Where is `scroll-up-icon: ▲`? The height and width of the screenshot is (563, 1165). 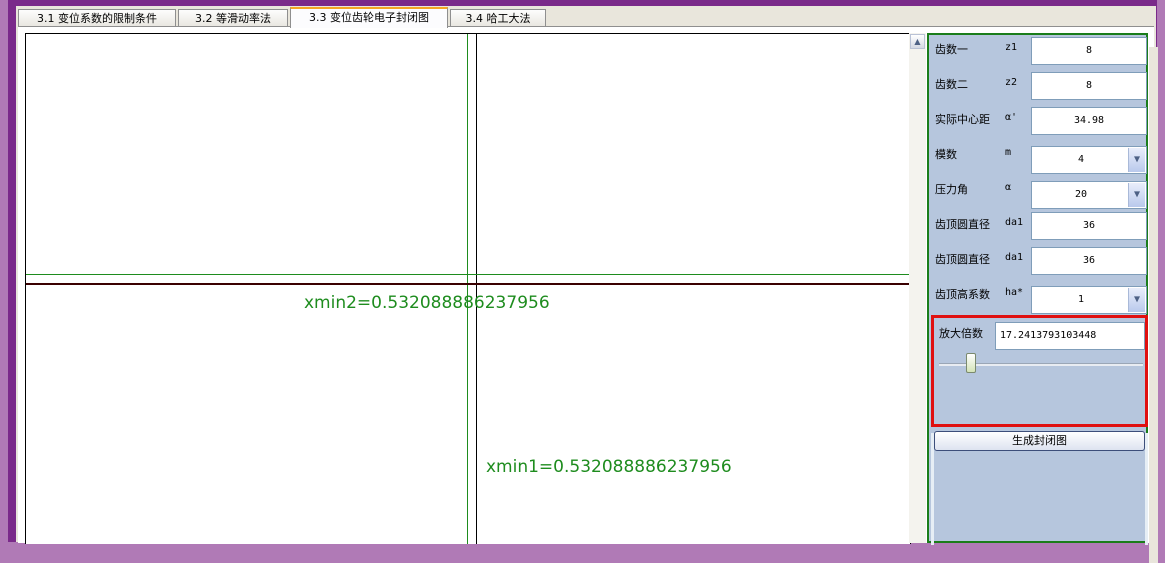
scroll-up-icon: ▲ is located at coordinates (917, 41).